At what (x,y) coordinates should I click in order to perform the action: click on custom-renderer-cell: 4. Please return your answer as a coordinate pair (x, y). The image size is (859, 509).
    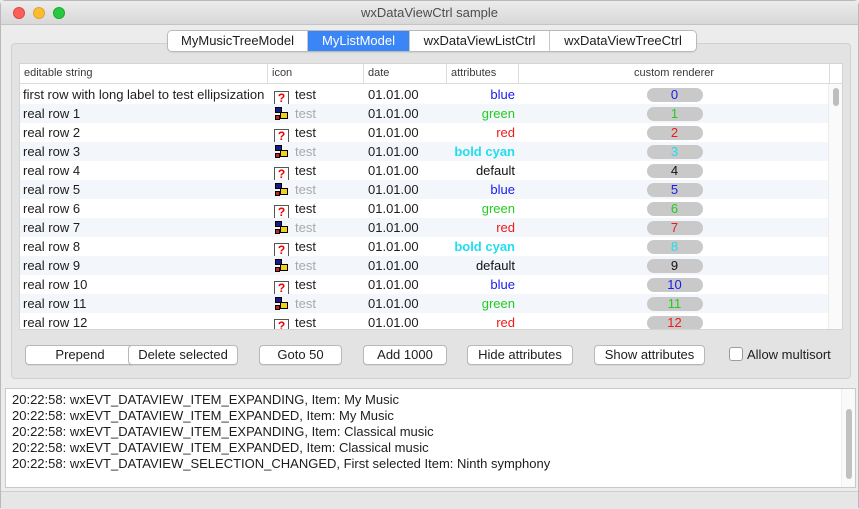
    Looking at the image, I should click on (674, 170).